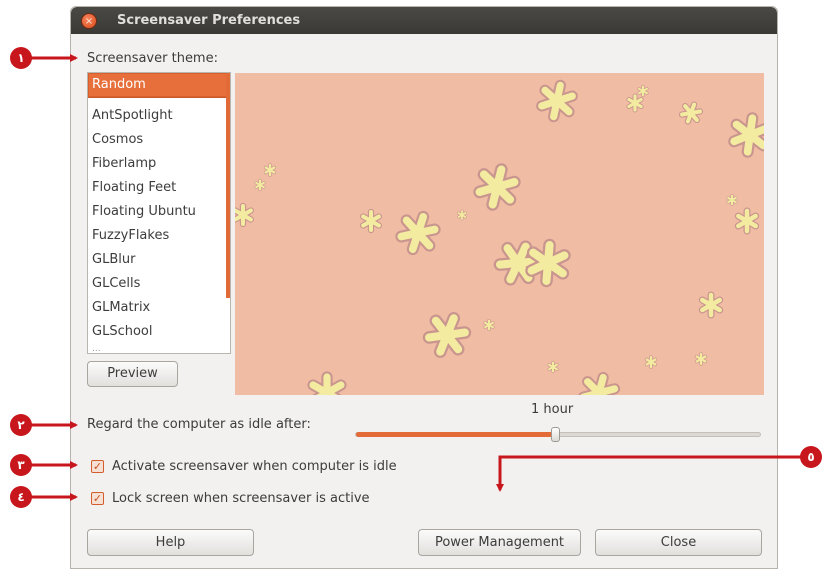 The image size is (824, 569). What do you see at coordinates (159, 164) in the screenshot?
I see `list-item: Fiberlamp` at bounding box center [159, 164].